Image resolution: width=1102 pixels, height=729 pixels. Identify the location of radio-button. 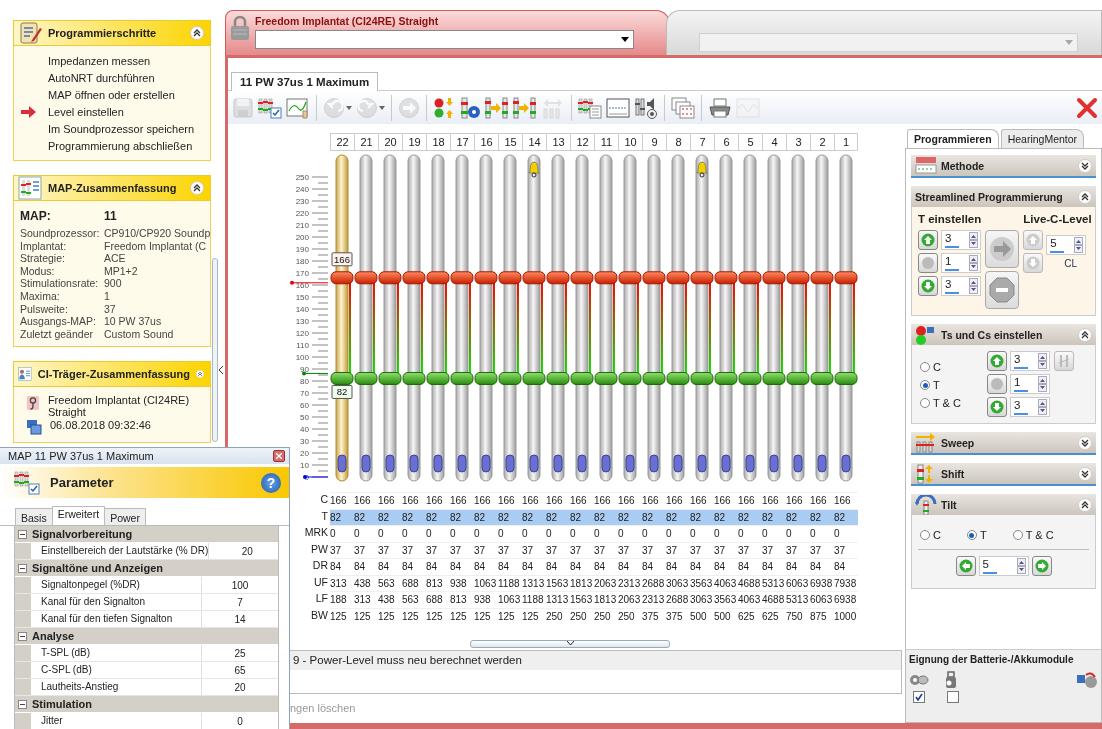
(925, 535).